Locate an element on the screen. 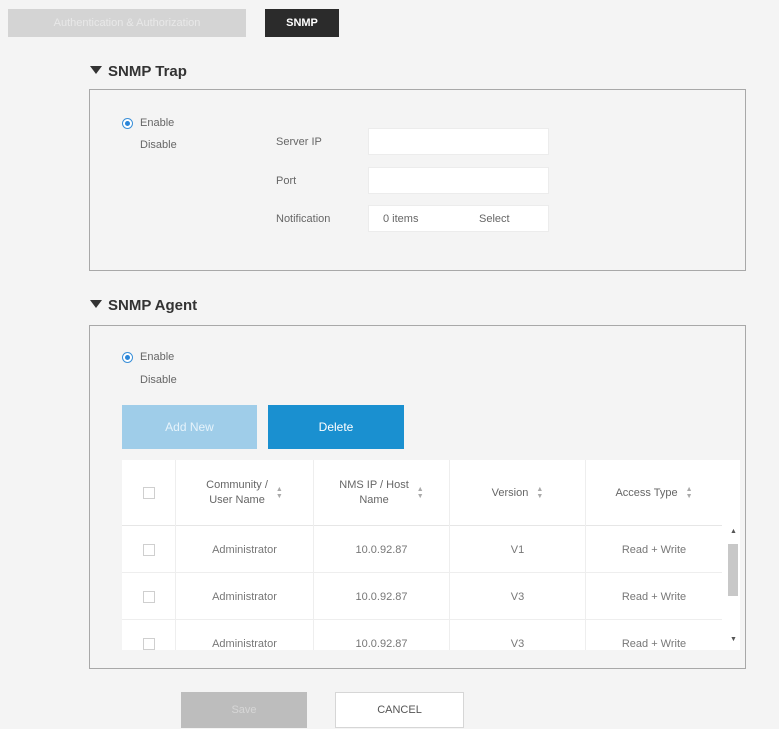 Image resolution: width=779 pixels, height=729 pixels. agent-enable-radio: Enable is located at coordinates (148, 357).